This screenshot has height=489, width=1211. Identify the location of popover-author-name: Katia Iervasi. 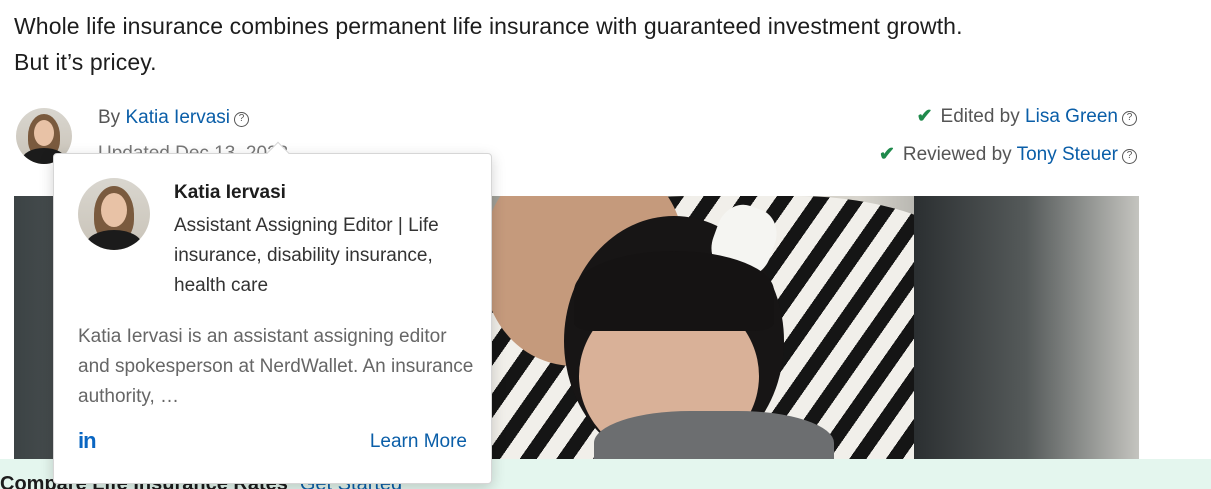
(230, 192).